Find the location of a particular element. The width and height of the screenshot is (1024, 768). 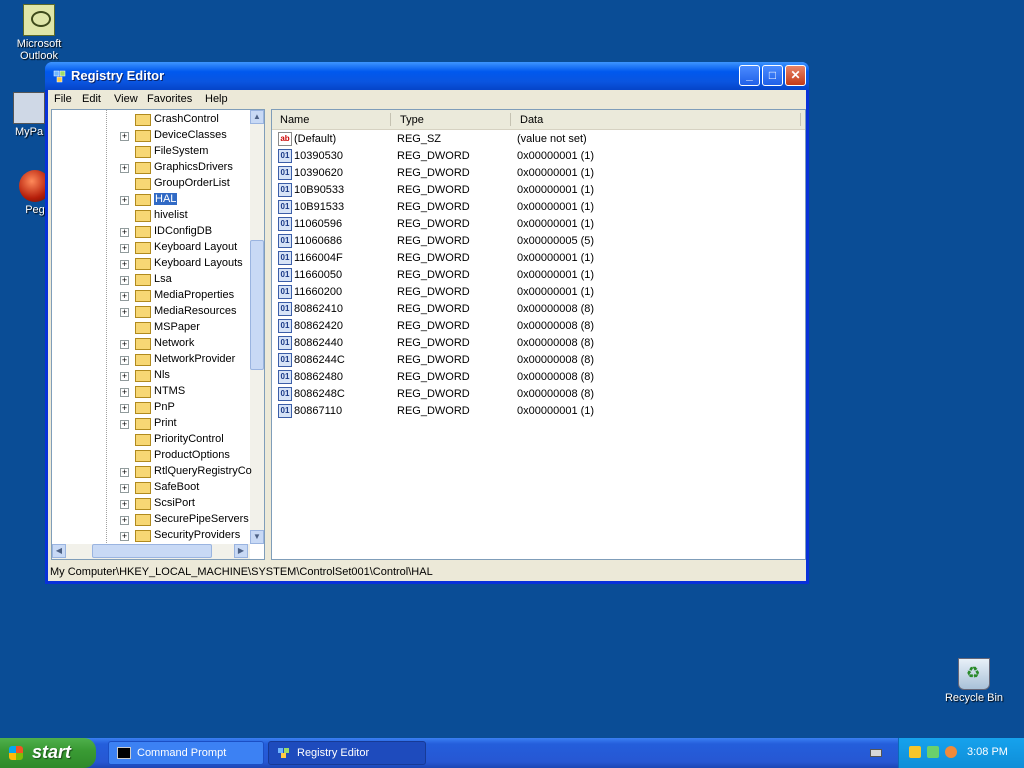

maximize-button: □ is located at coordinates (772, 75).